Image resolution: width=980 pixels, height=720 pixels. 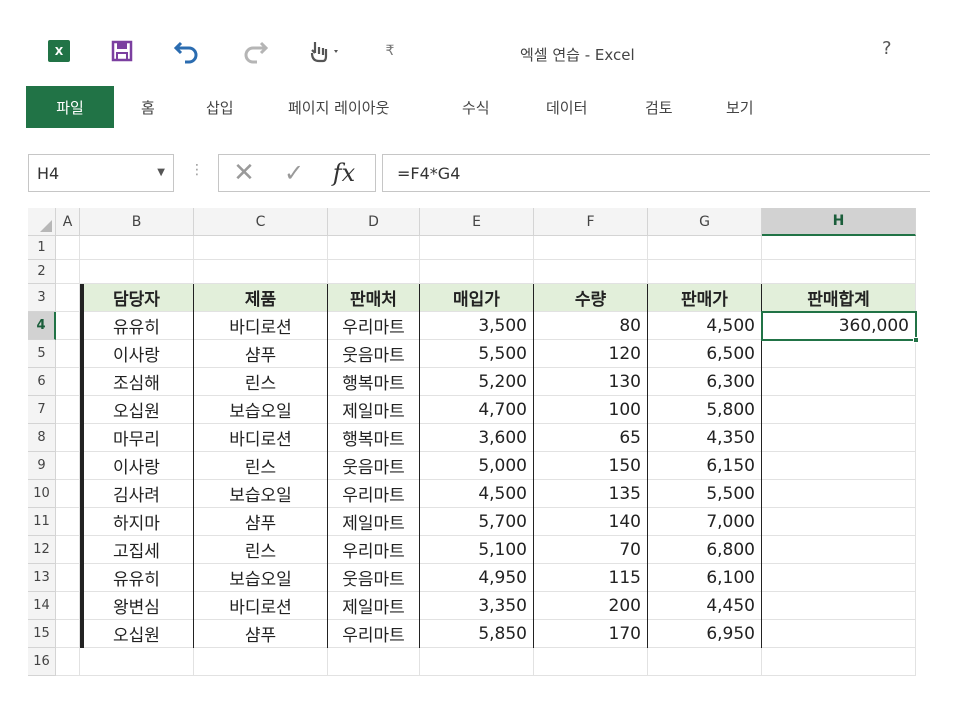 I want to click on cell-a3, so click(x=68, y=298).